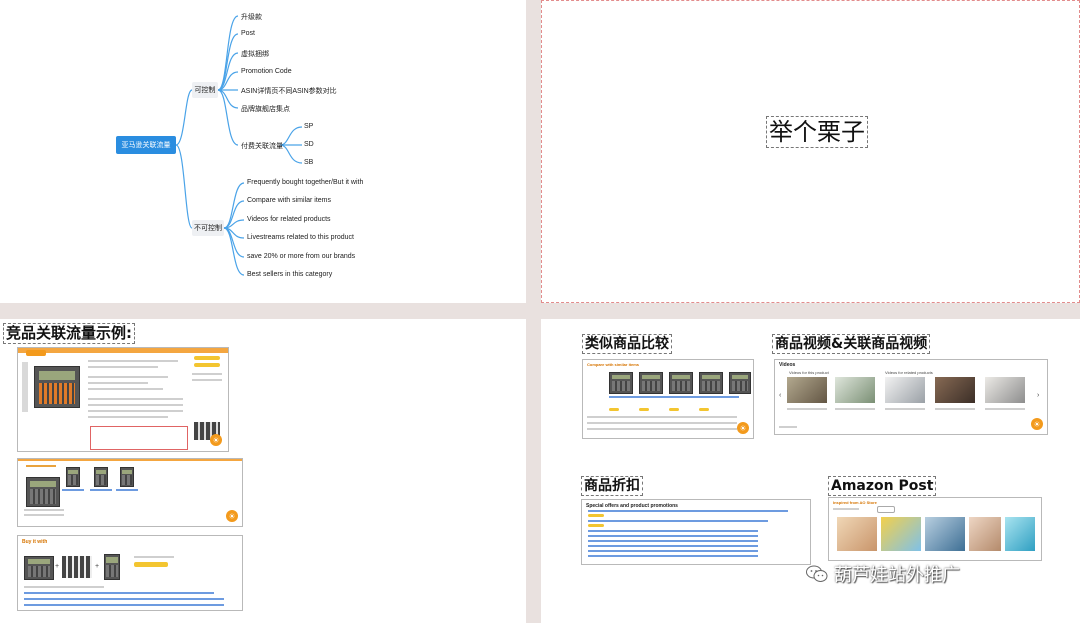  What do you see at coordinates (69, 333) in the screenshot?
I see `slide-title: 竞品关联流量示例:` at bounding box center [69, 333].